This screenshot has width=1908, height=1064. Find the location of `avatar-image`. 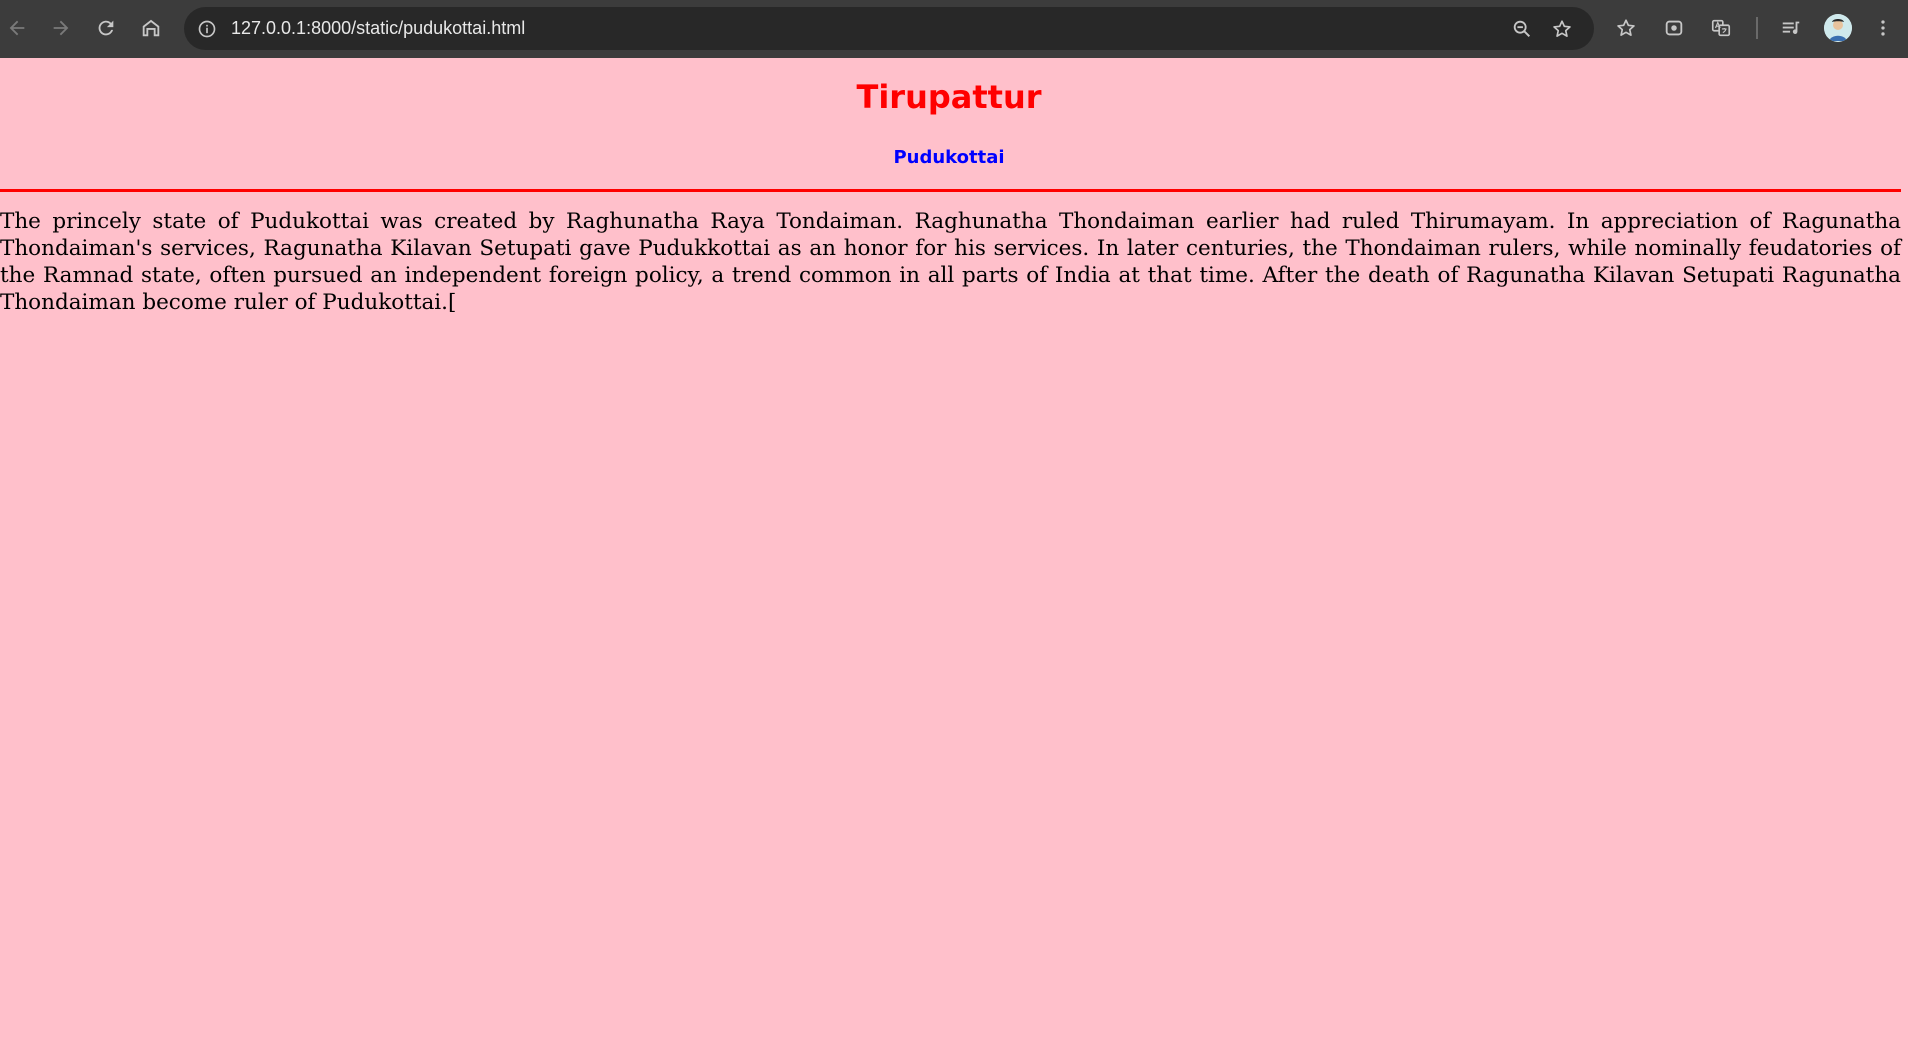

avatar-image is located at coordinates (1838, 28).